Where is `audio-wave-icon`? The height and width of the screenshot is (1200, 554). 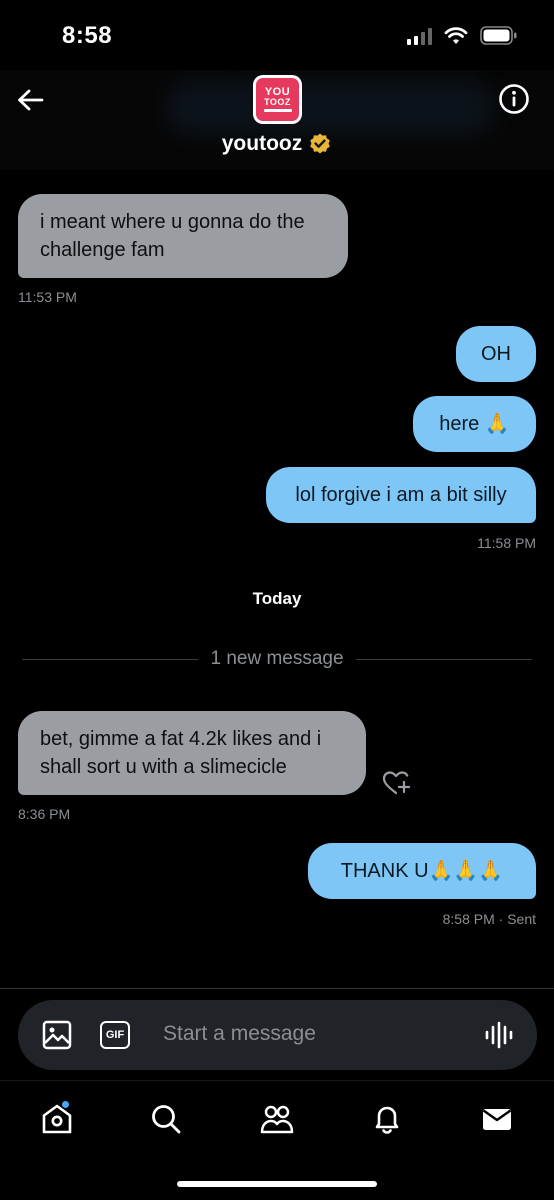 audio-wave-icon is located at coordinates (499, 1035).